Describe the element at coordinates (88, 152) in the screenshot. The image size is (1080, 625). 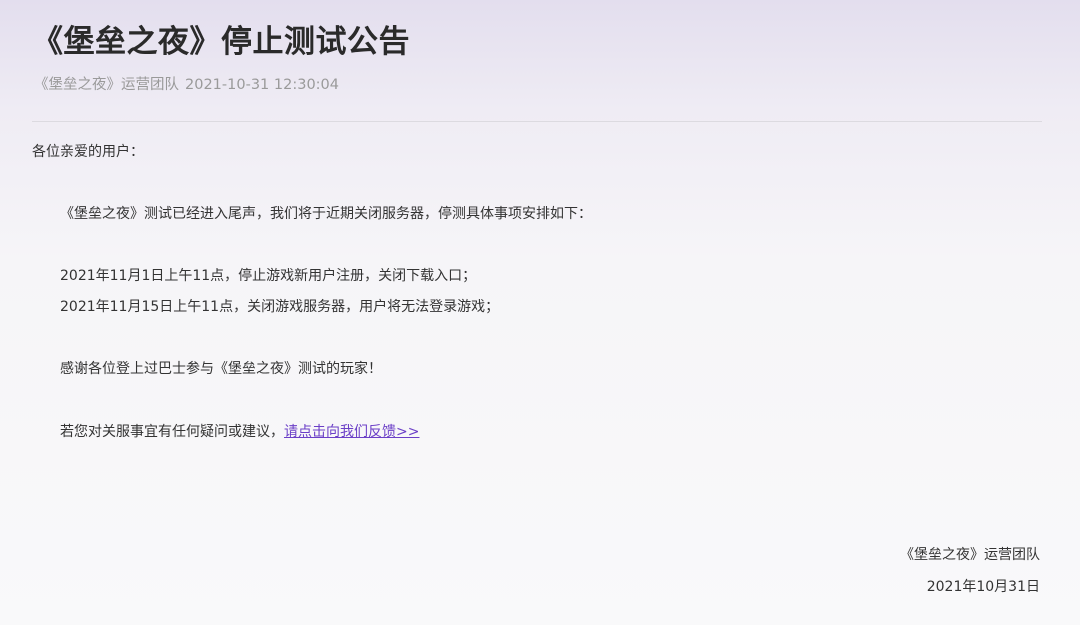
I see `greeting-text: 各位亲爱的用户：` at that location.